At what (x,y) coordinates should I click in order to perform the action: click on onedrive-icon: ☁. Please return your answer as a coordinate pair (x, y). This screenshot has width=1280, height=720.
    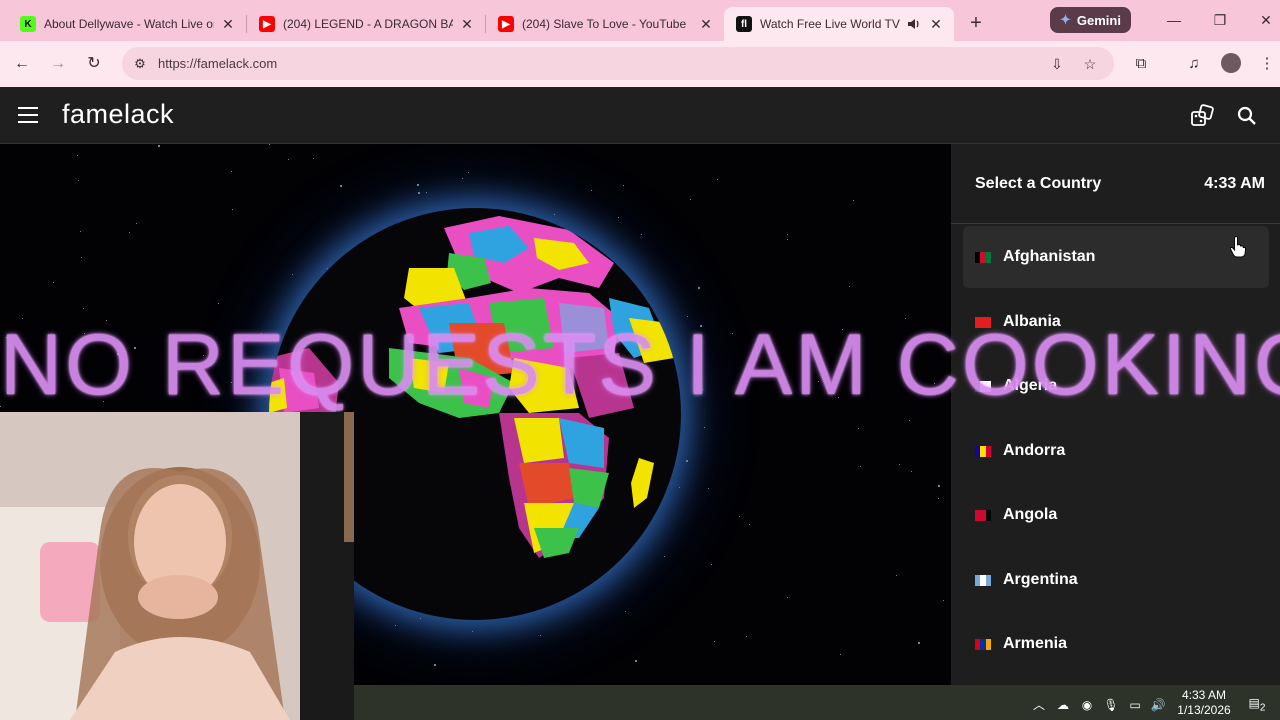
    Looking at the image, I should click on (1063, 705).